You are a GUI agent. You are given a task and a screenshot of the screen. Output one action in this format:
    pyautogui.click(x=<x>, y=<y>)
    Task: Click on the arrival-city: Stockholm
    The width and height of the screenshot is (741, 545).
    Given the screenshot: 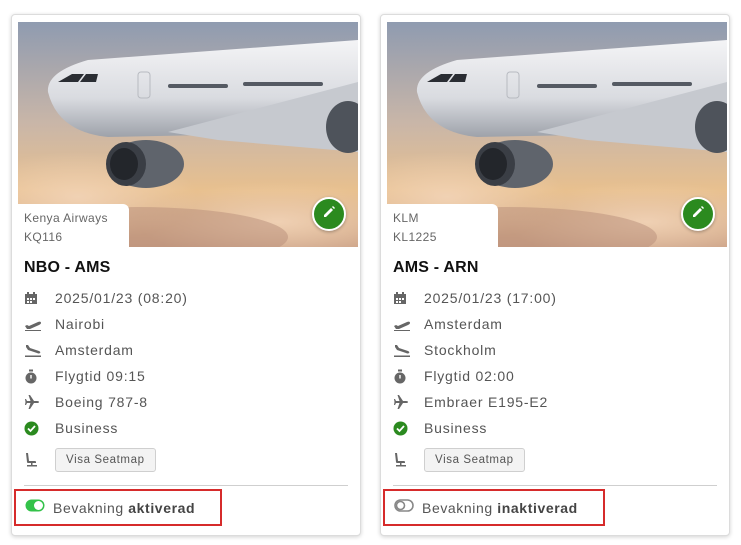 What is the action you would take?
    pyautogui.click(x=460, y=350)
    